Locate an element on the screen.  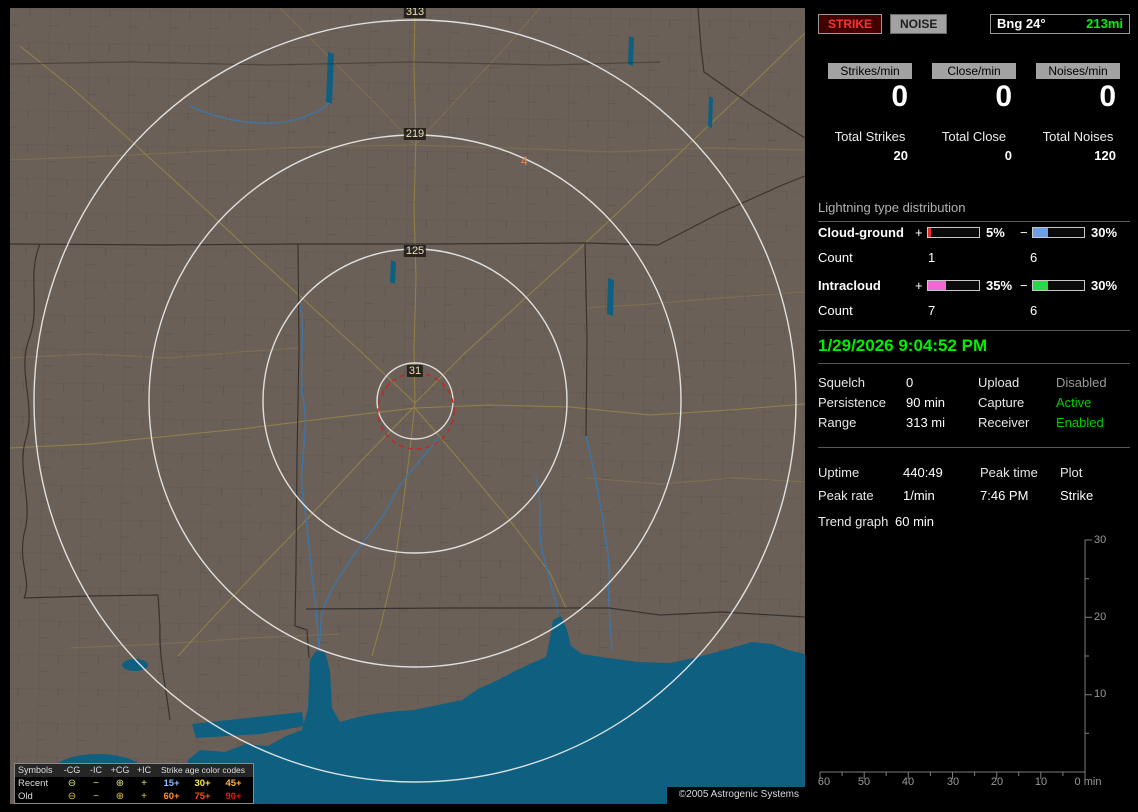
legend-row-label: Old is located at coordinates (25, 796).